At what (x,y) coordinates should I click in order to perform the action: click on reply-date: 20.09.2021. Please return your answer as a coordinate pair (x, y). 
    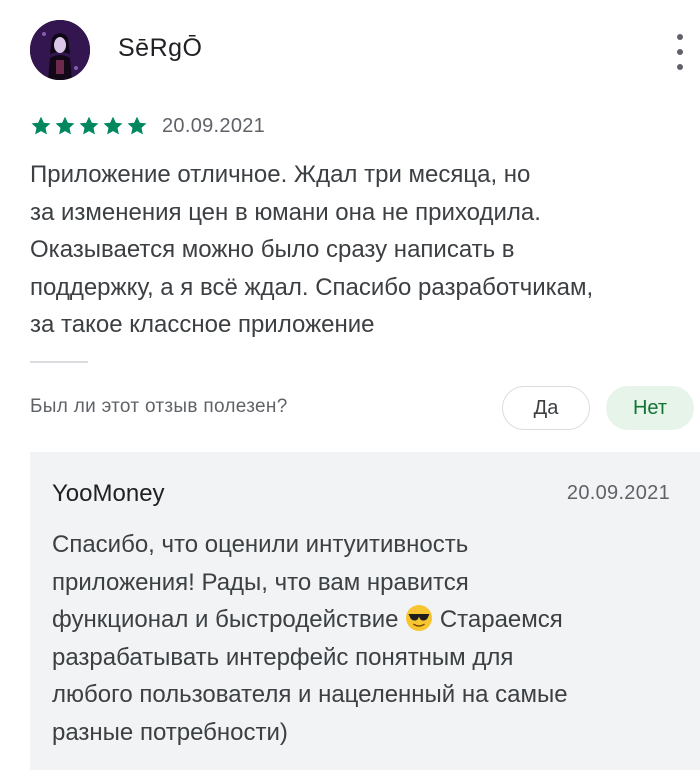
    Looking at the image, I should click on (618, 493).